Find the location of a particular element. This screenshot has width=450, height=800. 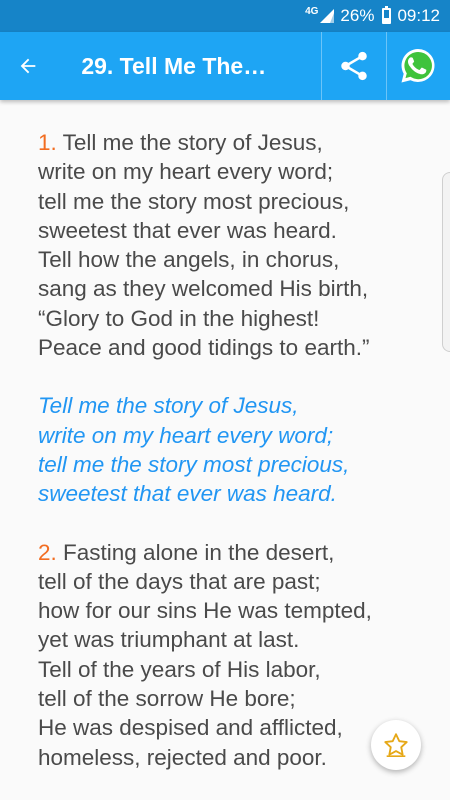

verse-number: 2. is located at coordinates (47, 552).